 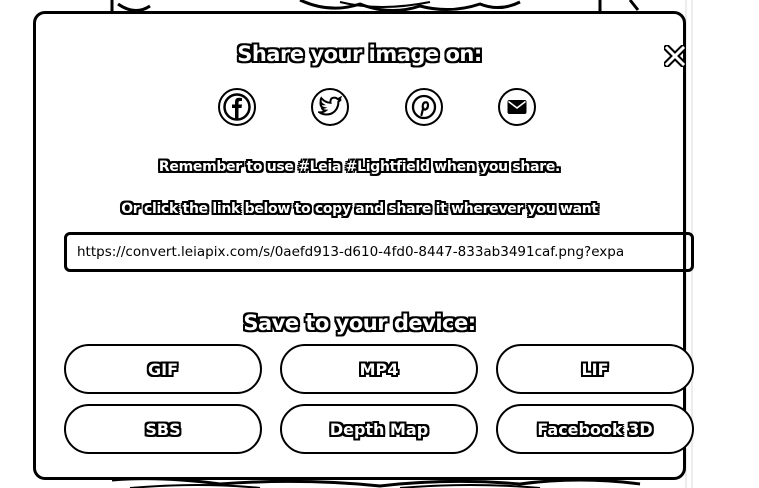 I want to click on download-facebook-3d-button: Facebook 3D, so click(x=595, y=429).